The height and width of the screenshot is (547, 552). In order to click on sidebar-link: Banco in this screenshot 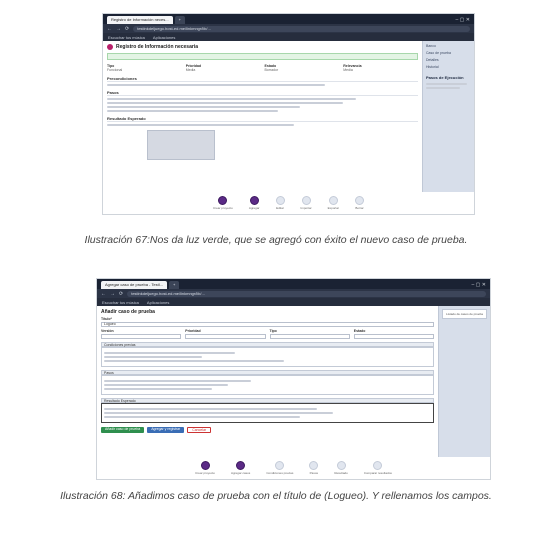, I will do `click(448, 46)`.